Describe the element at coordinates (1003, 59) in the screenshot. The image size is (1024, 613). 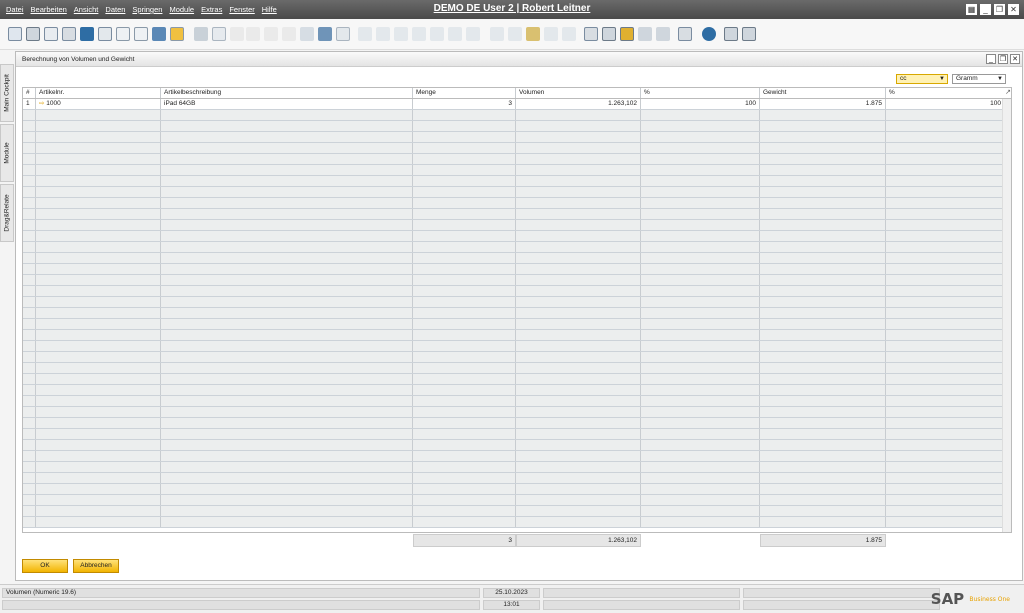
I see `form-restore-icon: ❐` at that location.